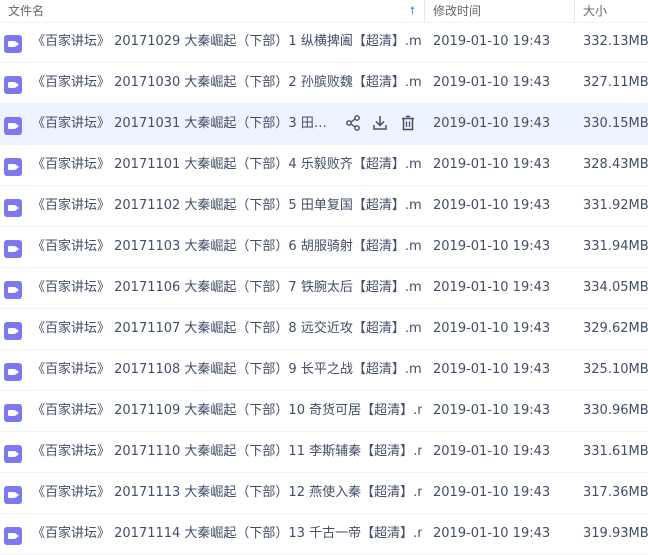 Image resolution: width=648 pixels, height=555 pixels. What do you see at coordinates (615, 492) in the screenshot?
I see `file-size: 317.36MB` at bounding box center [615, 492].